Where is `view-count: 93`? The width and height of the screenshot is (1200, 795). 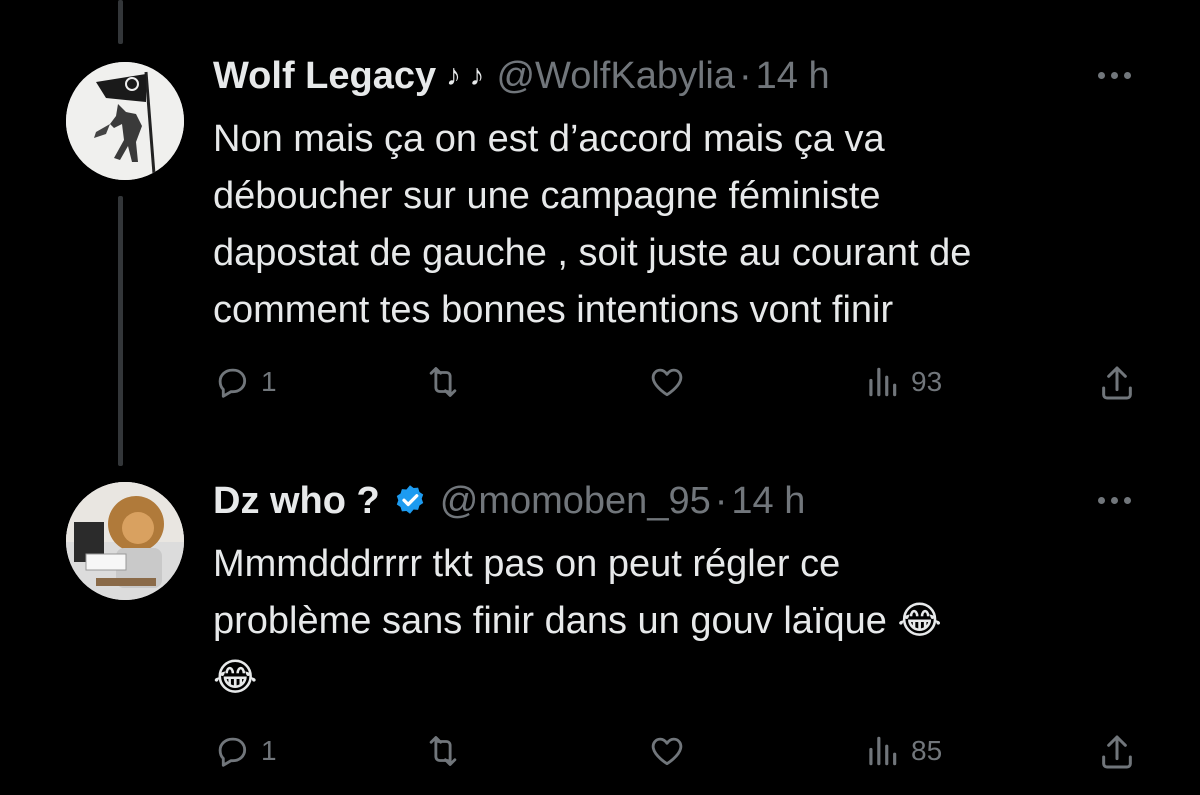 view-count: 93 is located at coordinates (927, 381).